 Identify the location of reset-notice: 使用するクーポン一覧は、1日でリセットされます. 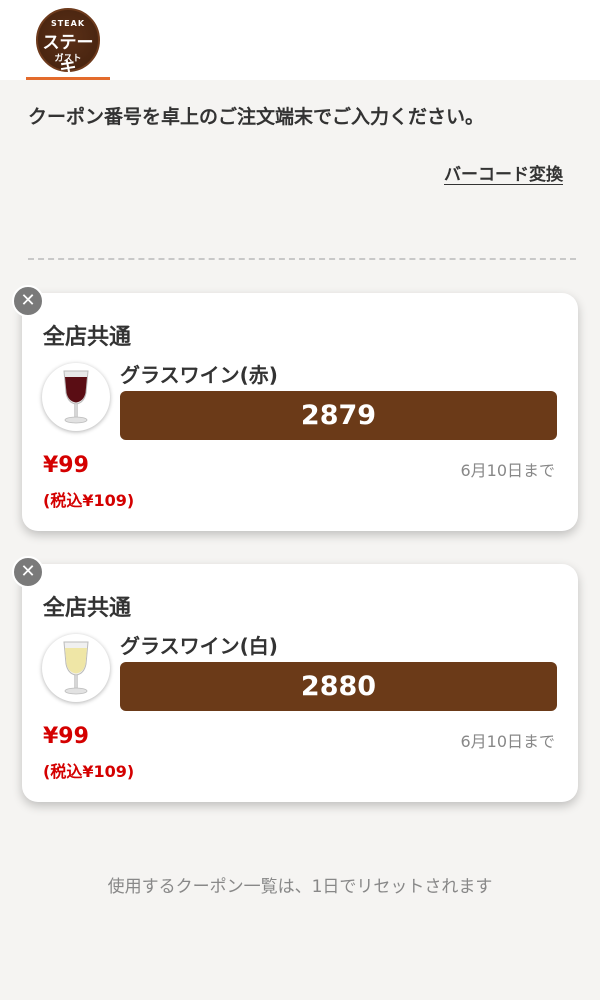
(300, 887).